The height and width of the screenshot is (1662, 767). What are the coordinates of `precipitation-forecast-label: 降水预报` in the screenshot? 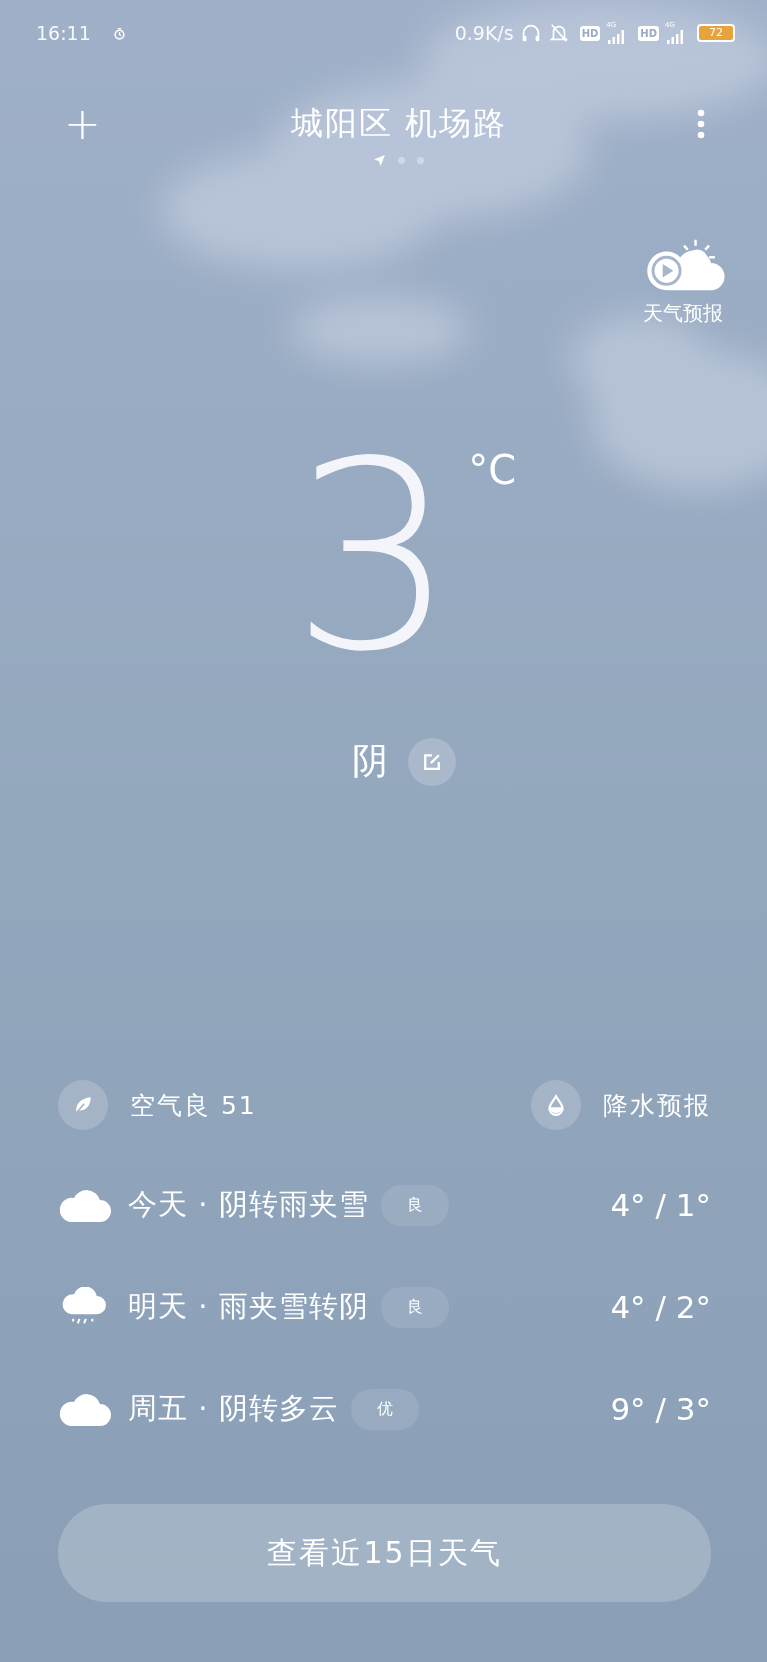 It's located at (657, 1105).